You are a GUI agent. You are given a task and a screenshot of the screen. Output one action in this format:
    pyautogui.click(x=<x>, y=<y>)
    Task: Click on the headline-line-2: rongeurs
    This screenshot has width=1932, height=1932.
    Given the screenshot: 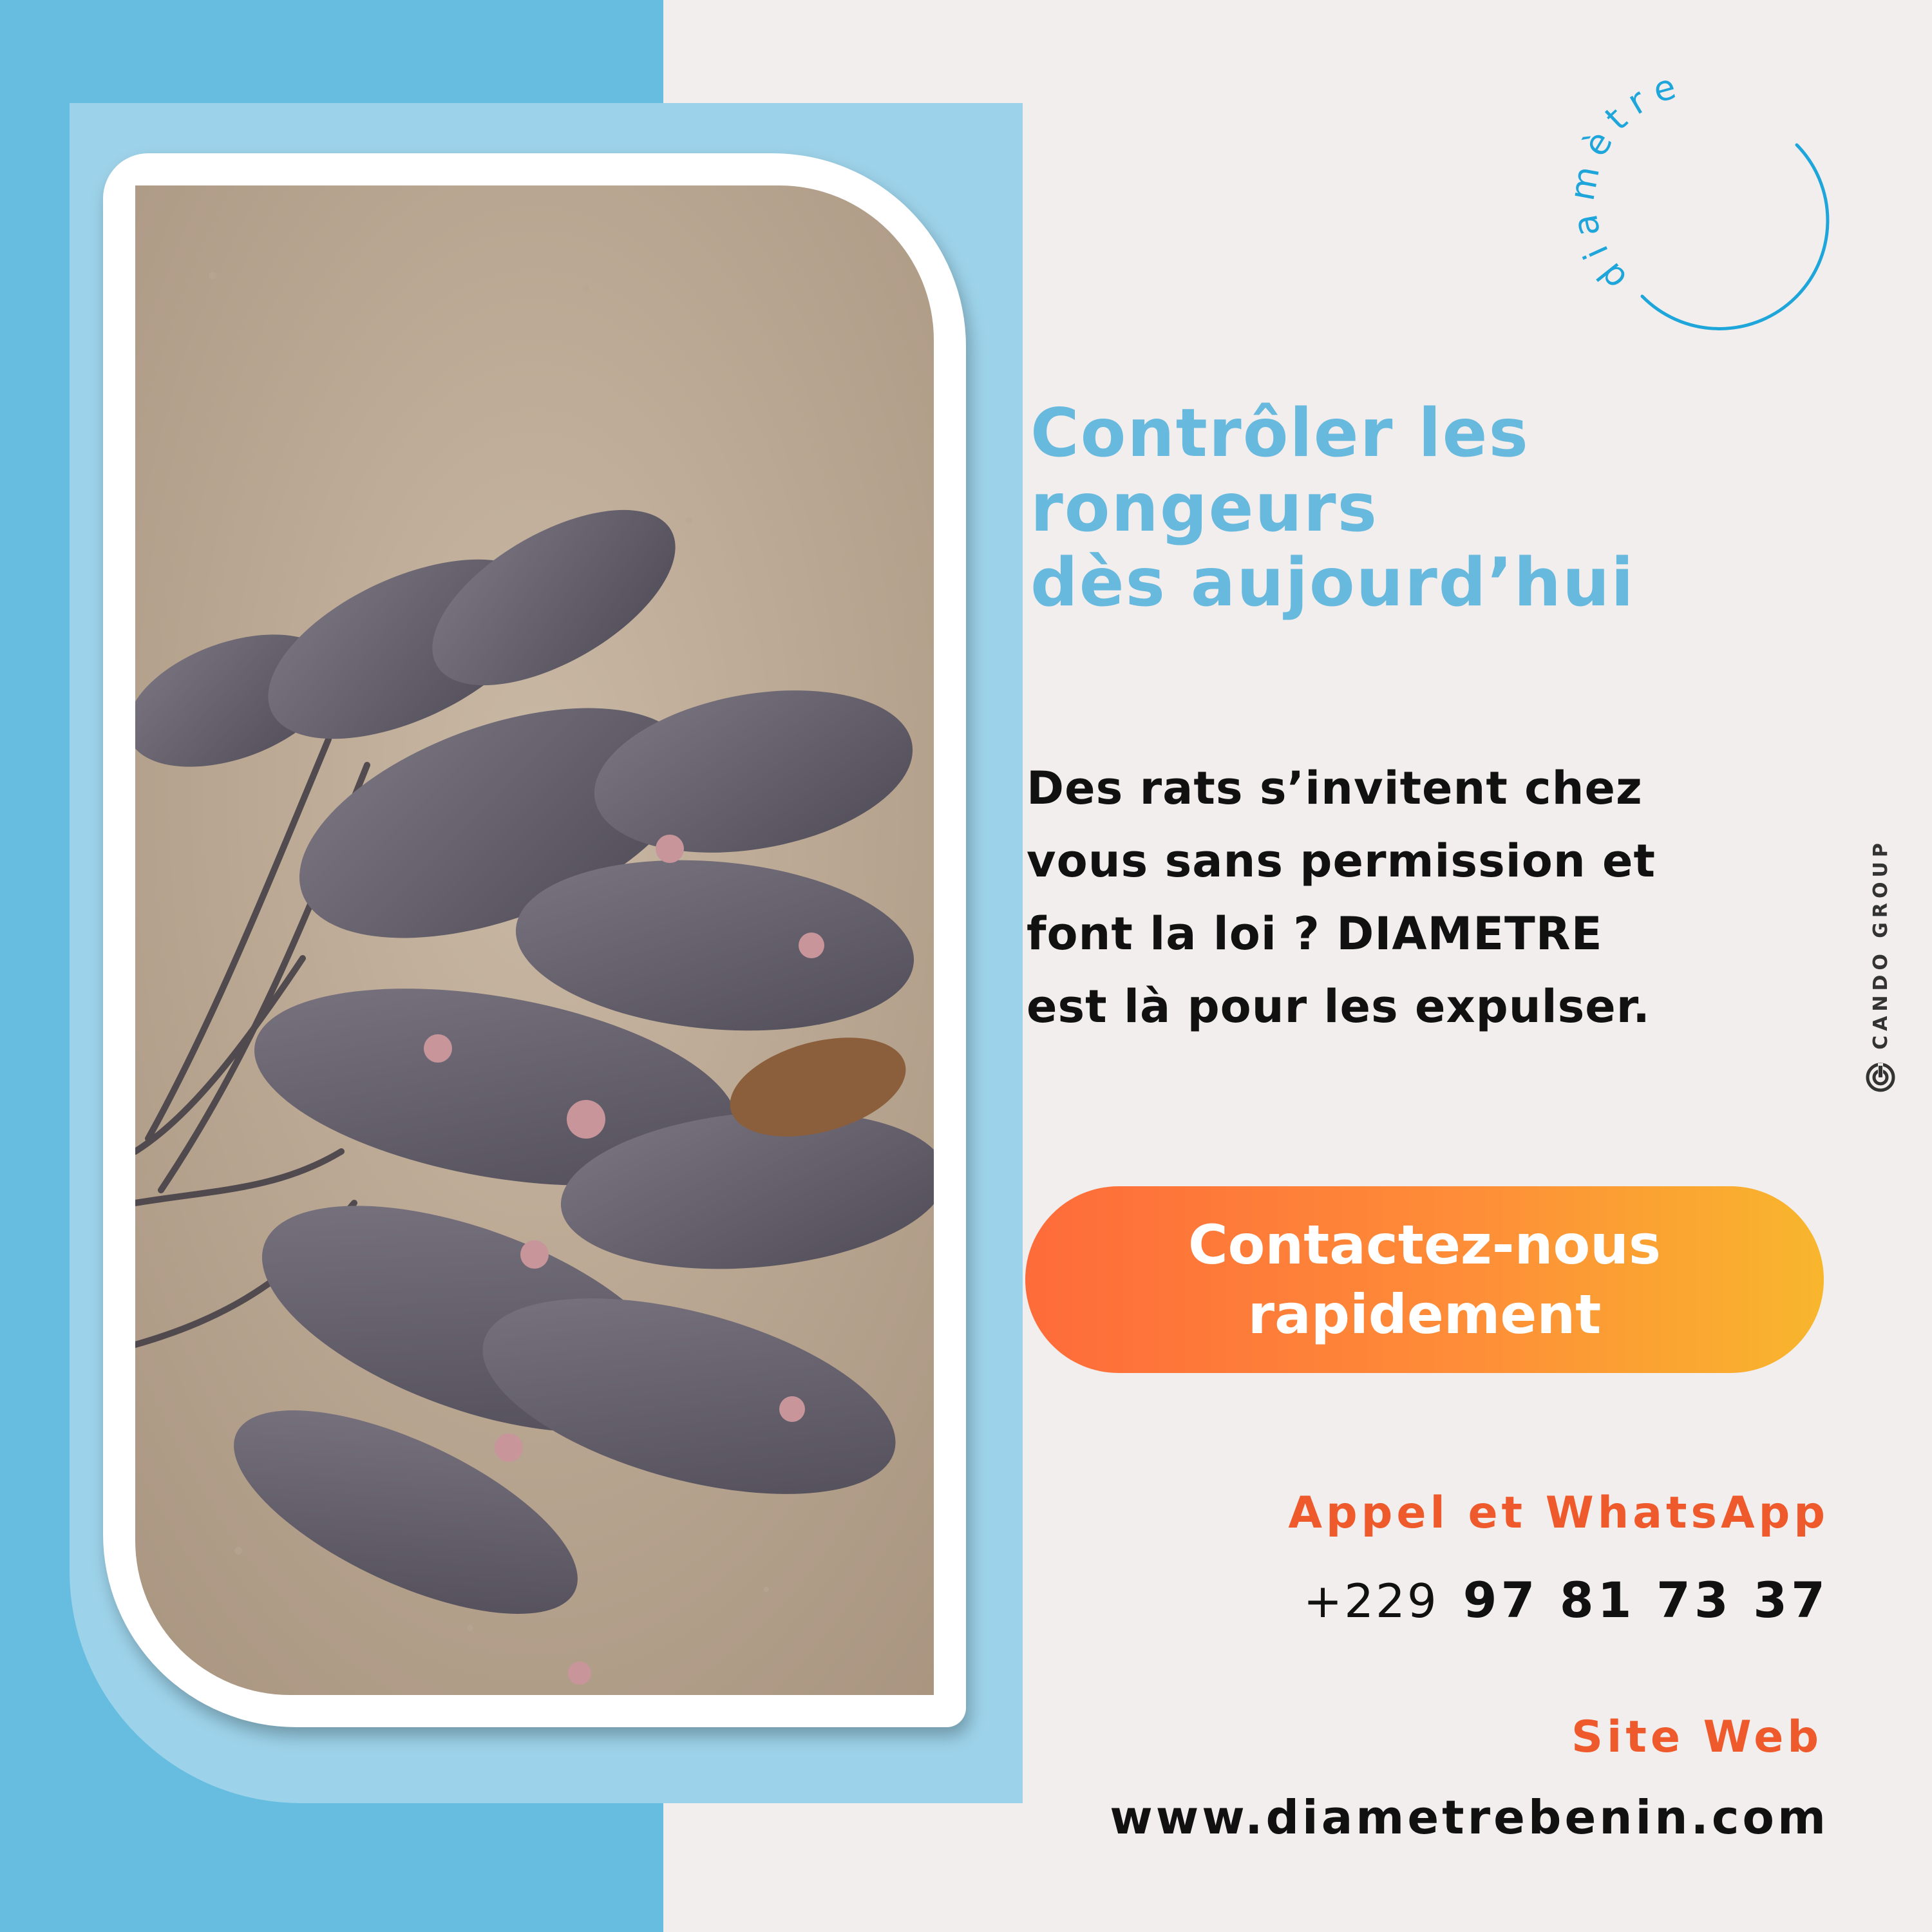 What is the action you would take?
    pyautogui.click(x=1204, y=508)
    